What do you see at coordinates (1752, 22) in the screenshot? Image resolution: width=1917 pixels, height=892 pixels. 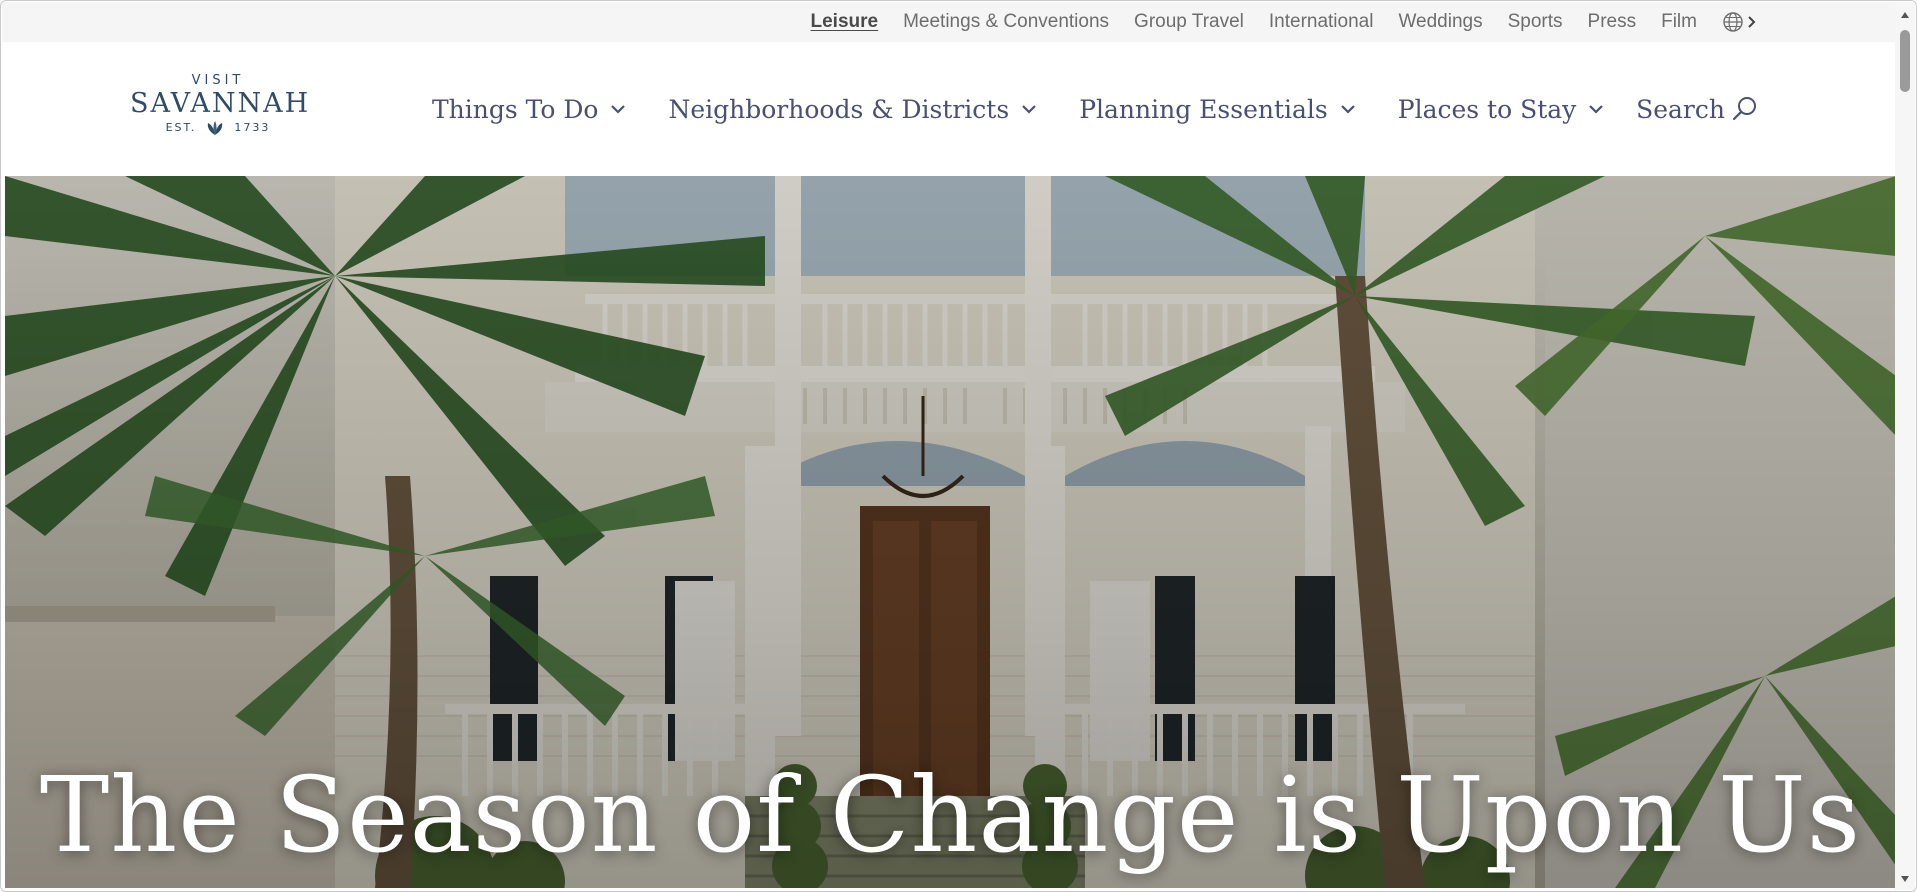 I see `chevron-right-icon` at bounding box center [1752, 22].